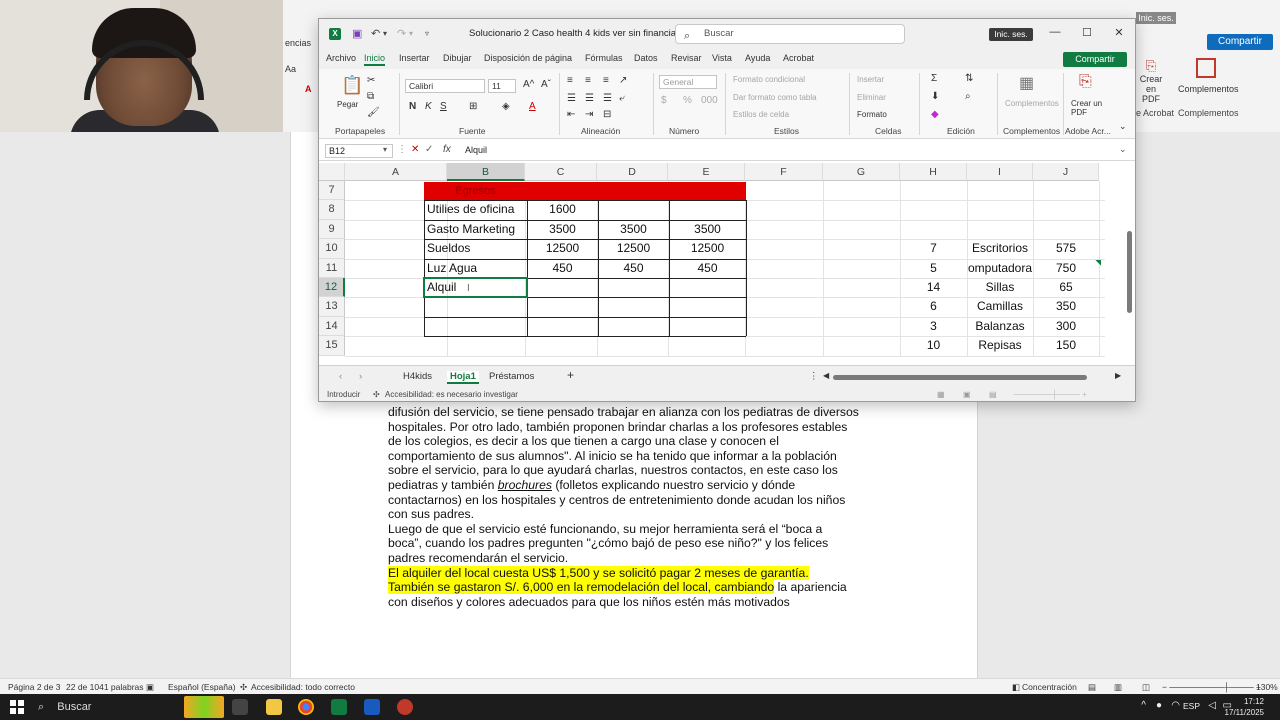 The height and width of the screenshot is (720, 1280). What do you see at coordinates (967, 394) in the screenshot?
I see `page-layout-icon: ▣` at bounding box center [967, 394].